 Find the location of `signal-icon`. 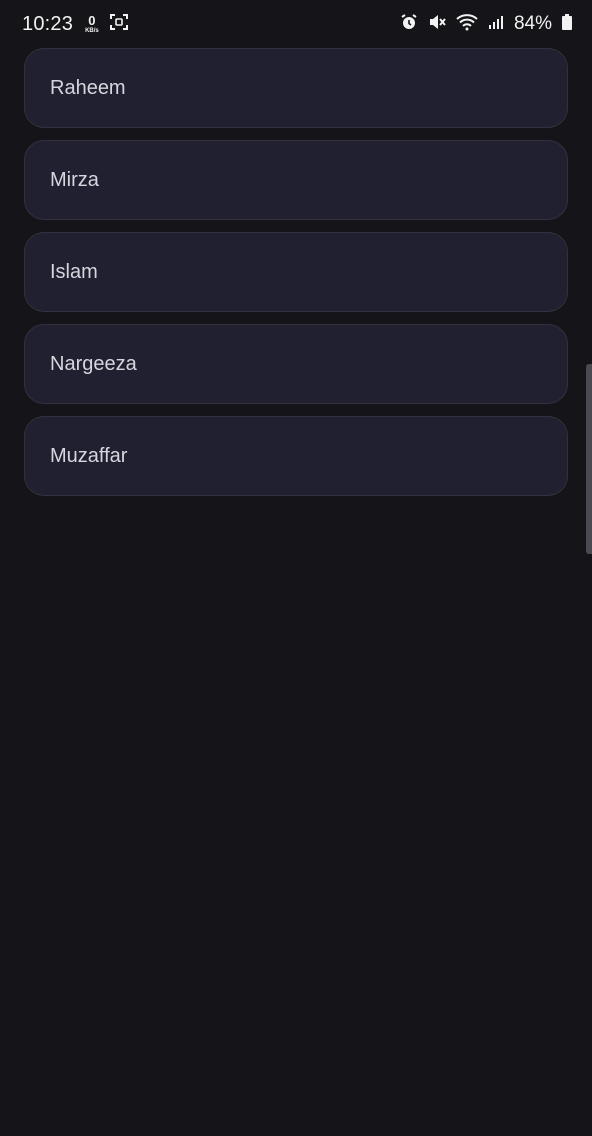

signal-icon is located at coordinates (496, 24).